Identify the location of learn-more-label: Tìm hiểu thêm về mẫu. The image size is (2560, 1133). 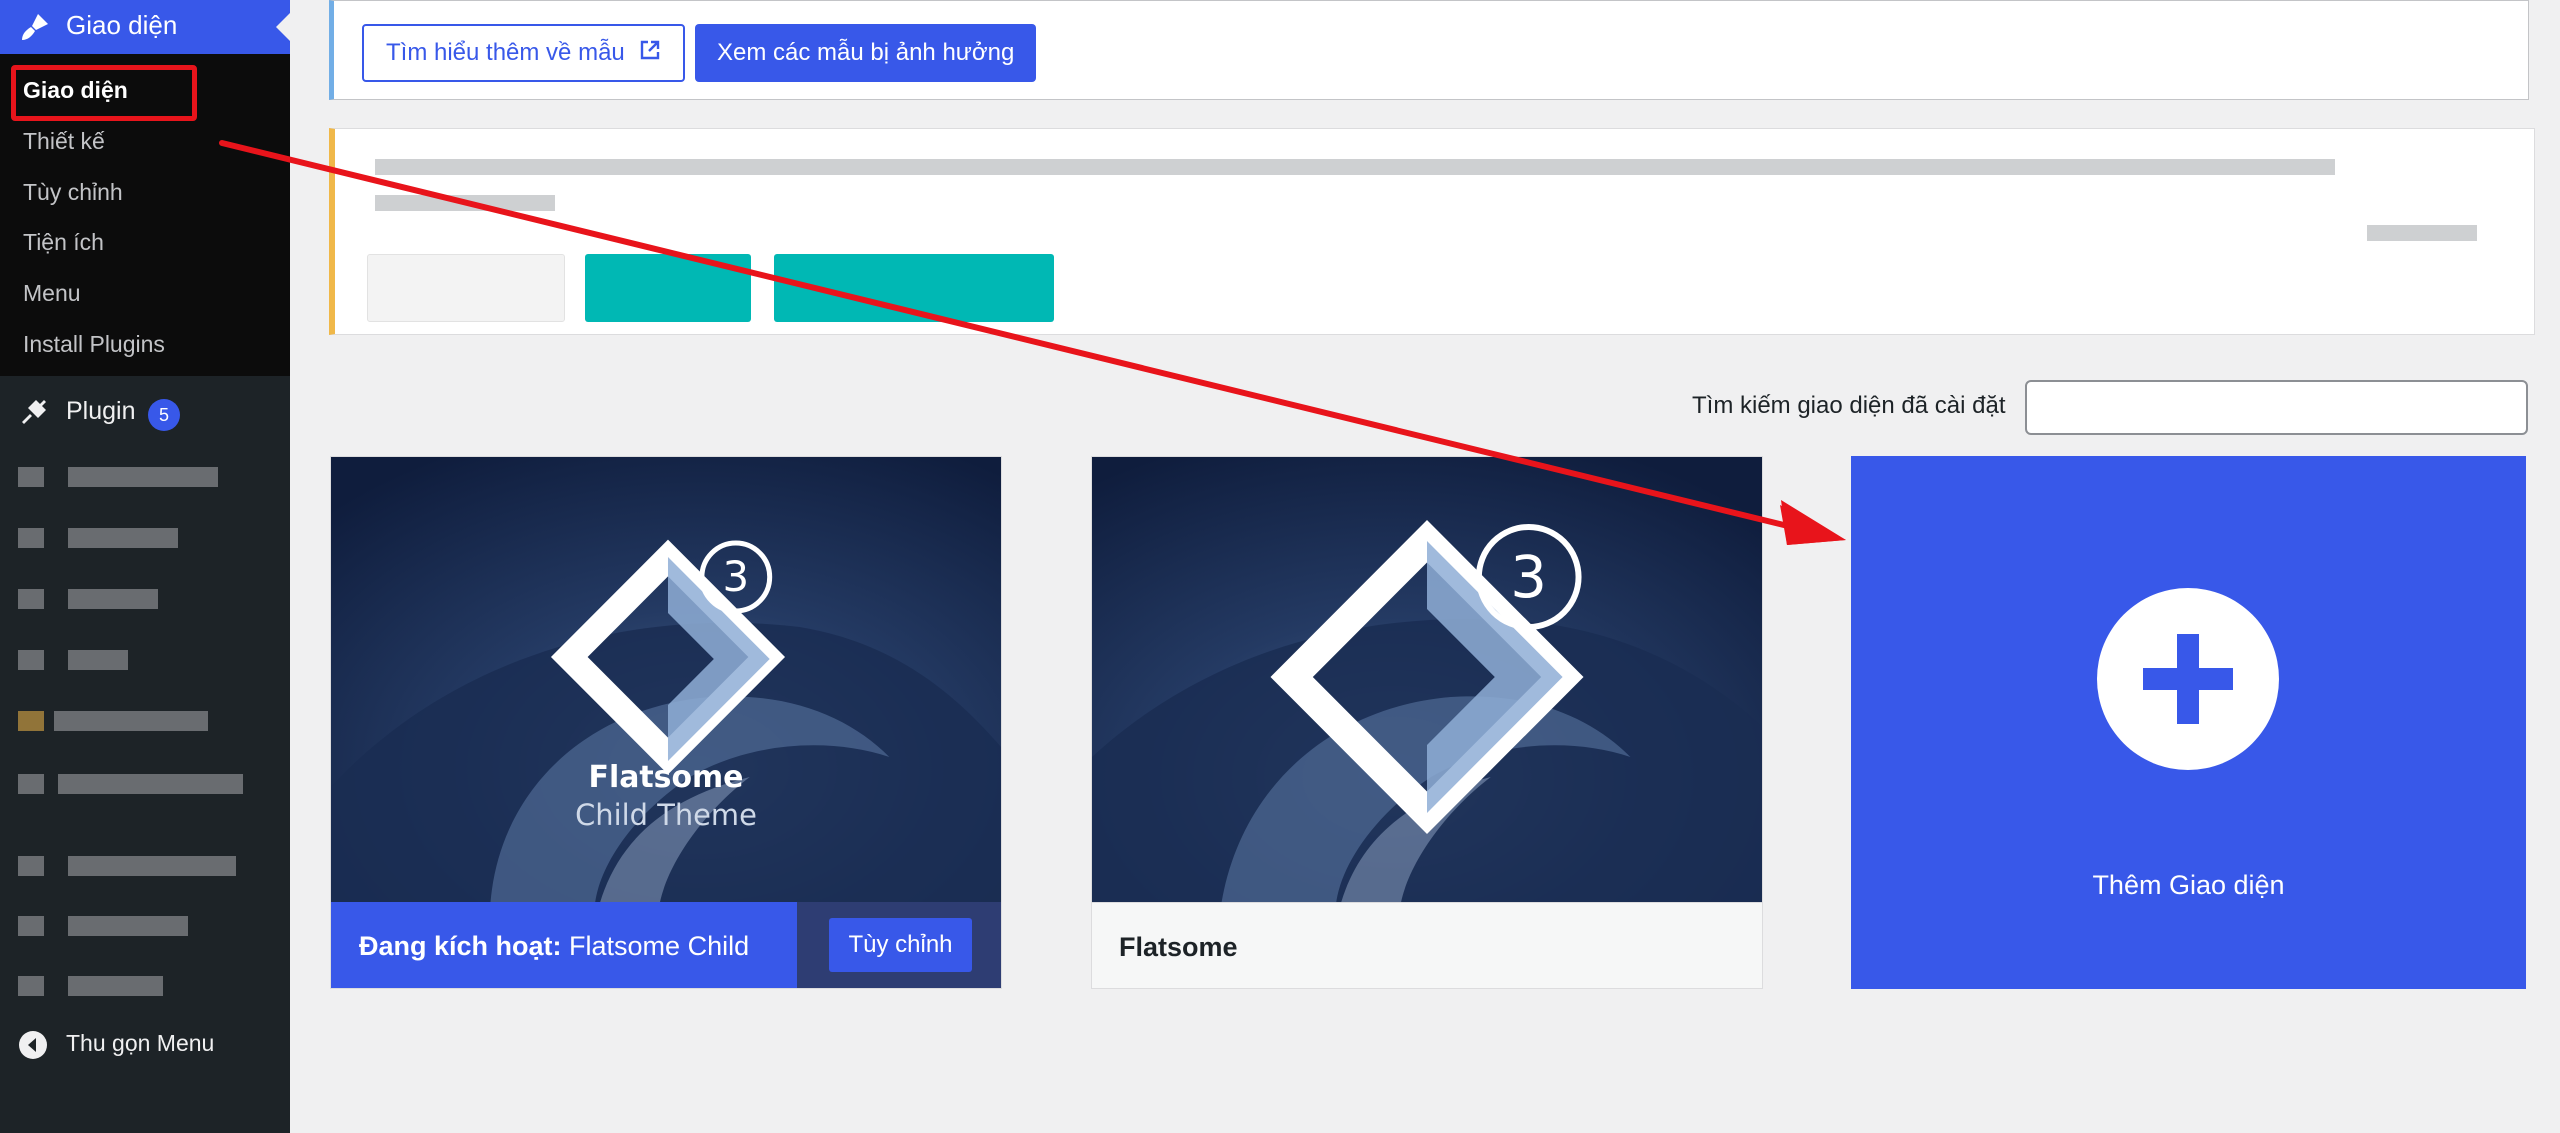
(505, 52).